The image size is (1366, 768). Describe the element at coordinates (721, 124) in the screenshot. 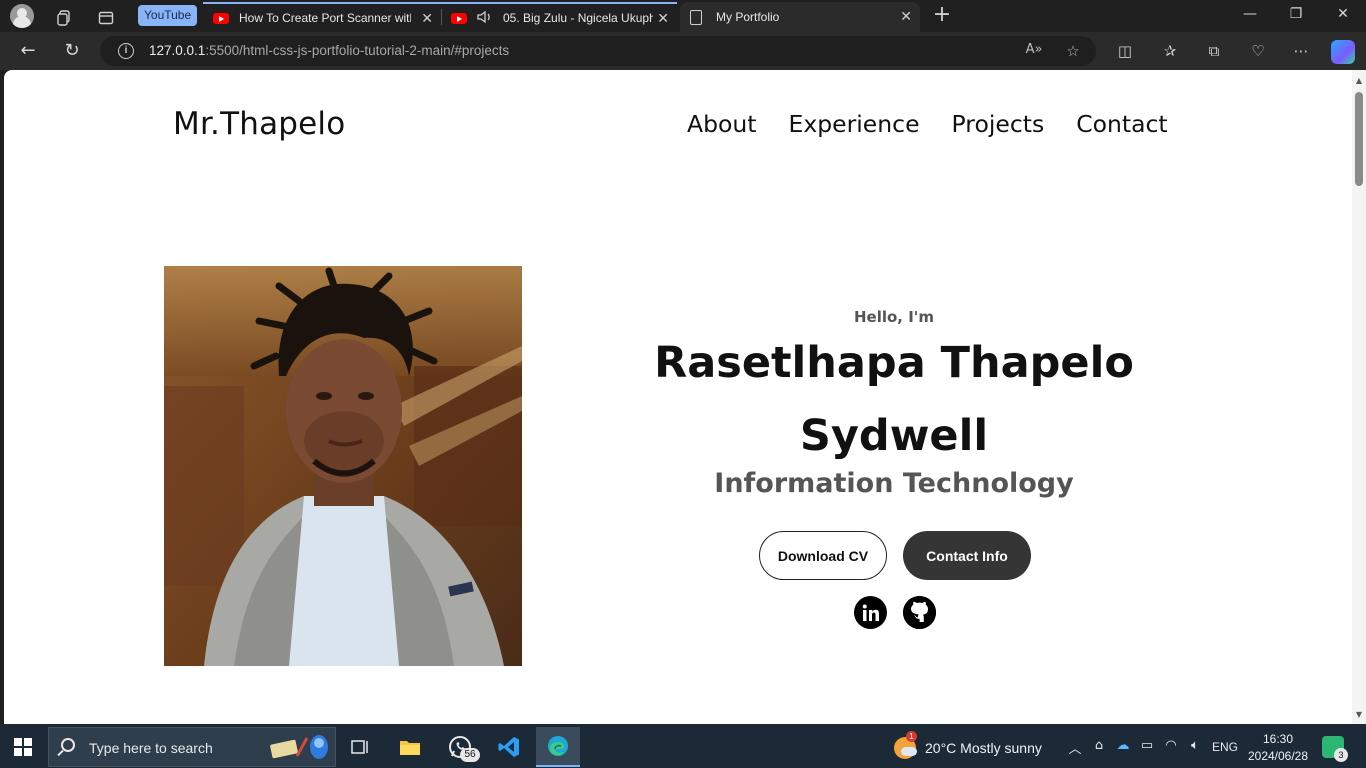

I see `nav-about: About` at that location.